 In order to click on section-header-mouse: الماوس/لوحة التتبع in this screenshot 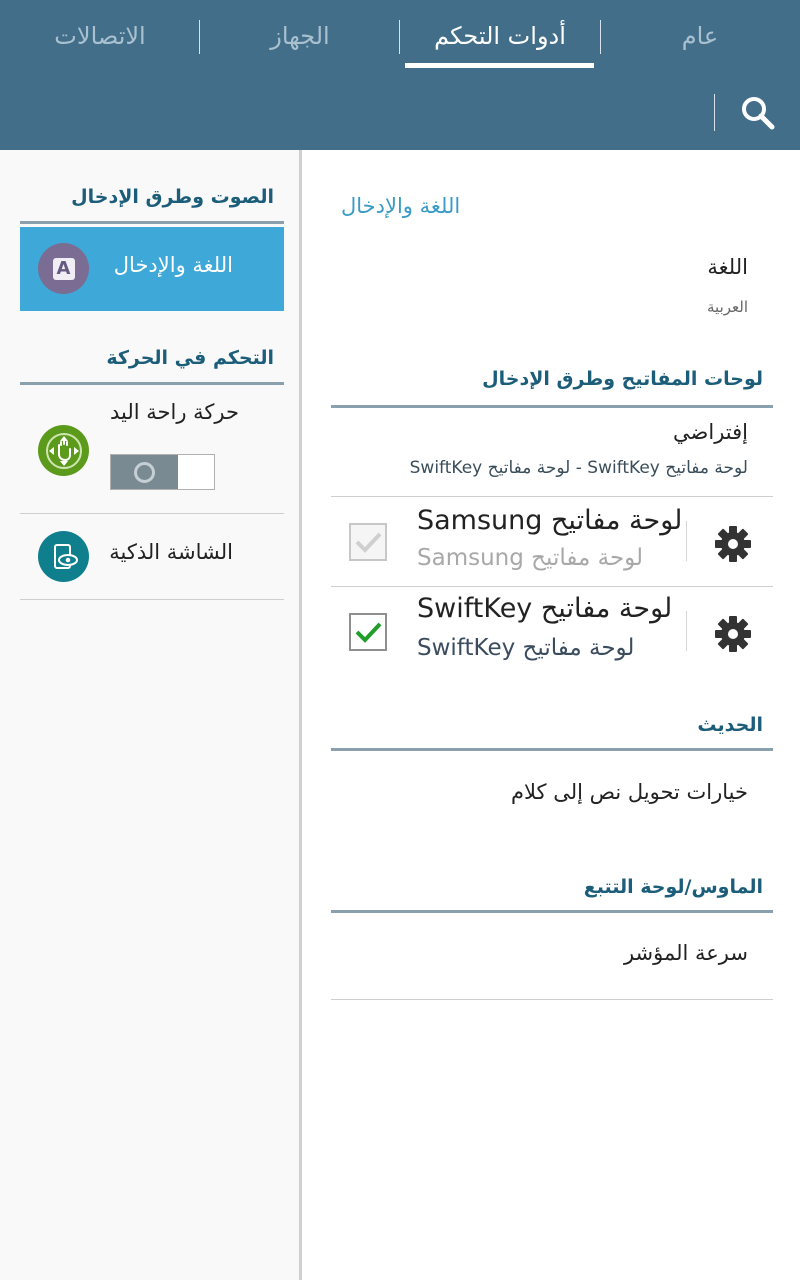, I will do `click(552, 894)`.